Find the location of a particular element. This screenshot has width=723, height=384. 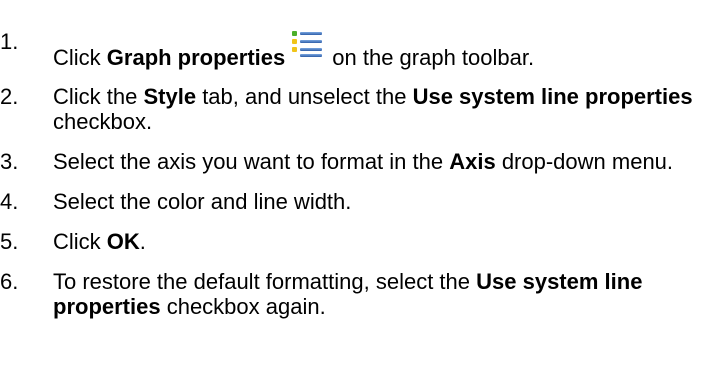

step-number: 4. is located at coordinates (9, 201).